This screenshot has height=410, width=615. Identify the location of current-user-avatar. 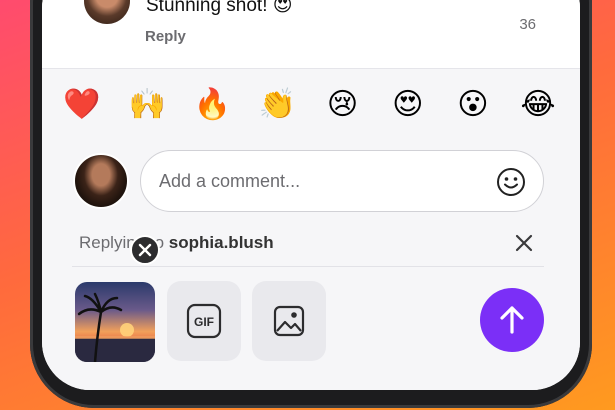
(101, 181).